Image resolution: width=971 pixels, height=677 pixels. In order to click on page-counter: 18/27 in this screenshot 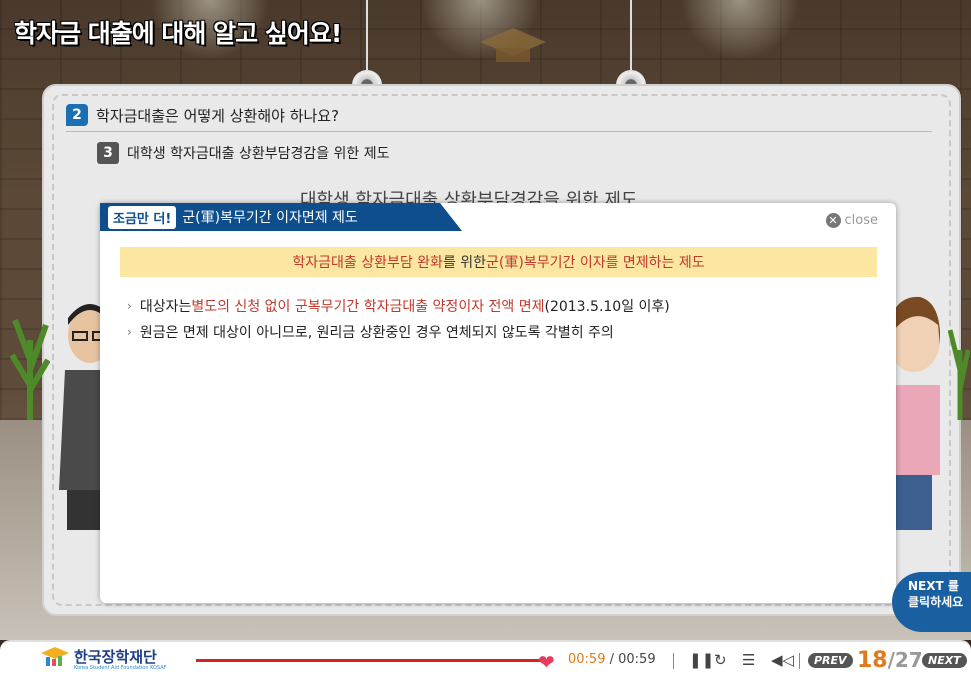, I will do `click(890, 660)`.